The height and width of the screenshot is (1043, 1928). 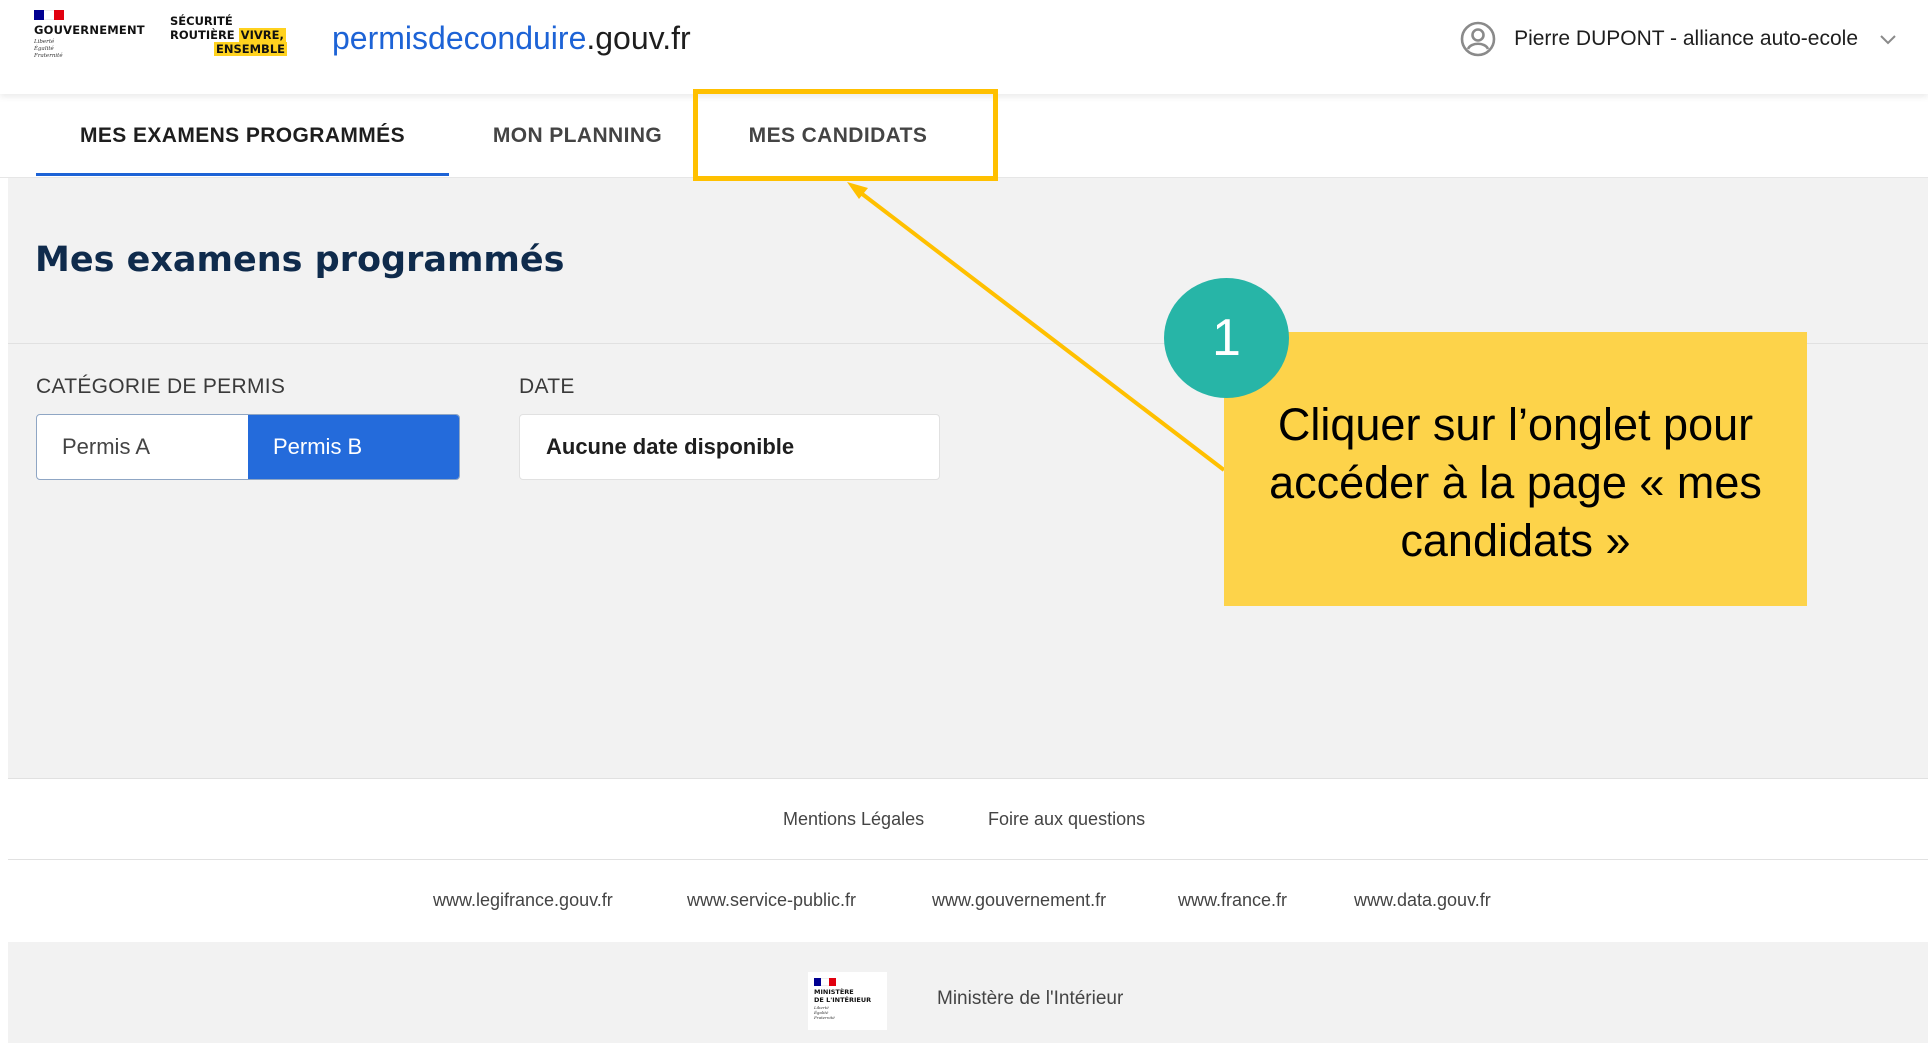 I want to click on date-label: DATE, so click(x=547, y=386).